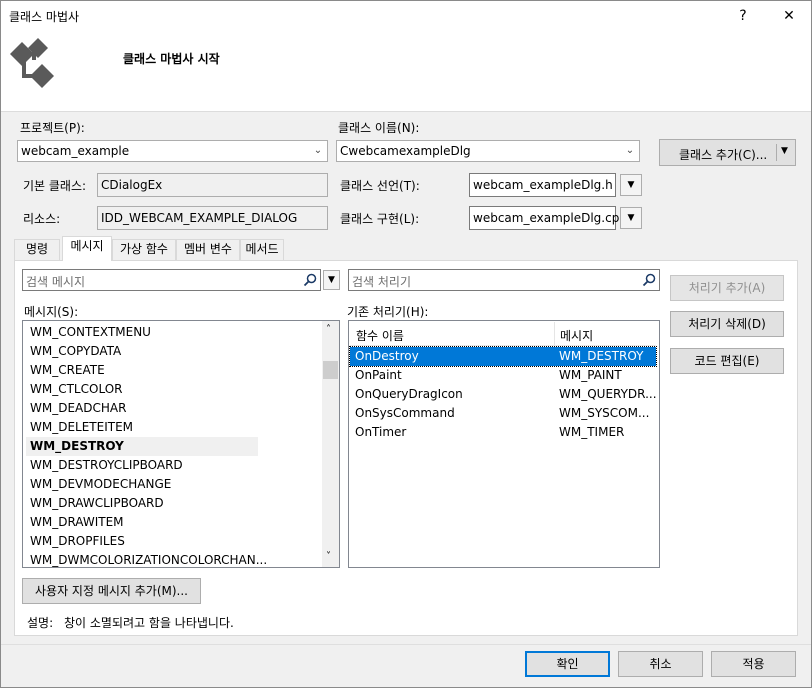 Image resolution: width=812 pixels, height=688 pixels. I want to click on handler-function: OnTimer, so click(381, 432).